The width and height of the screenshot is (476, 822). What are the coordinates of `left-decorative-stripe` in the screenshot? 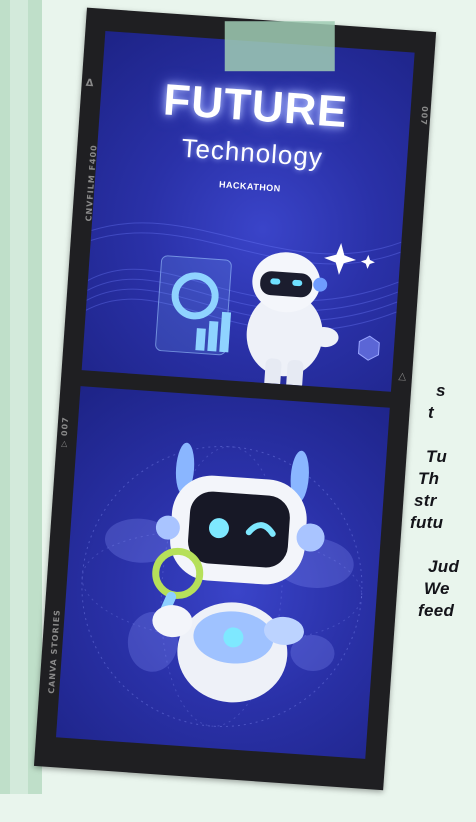 It's located at (21, 397).